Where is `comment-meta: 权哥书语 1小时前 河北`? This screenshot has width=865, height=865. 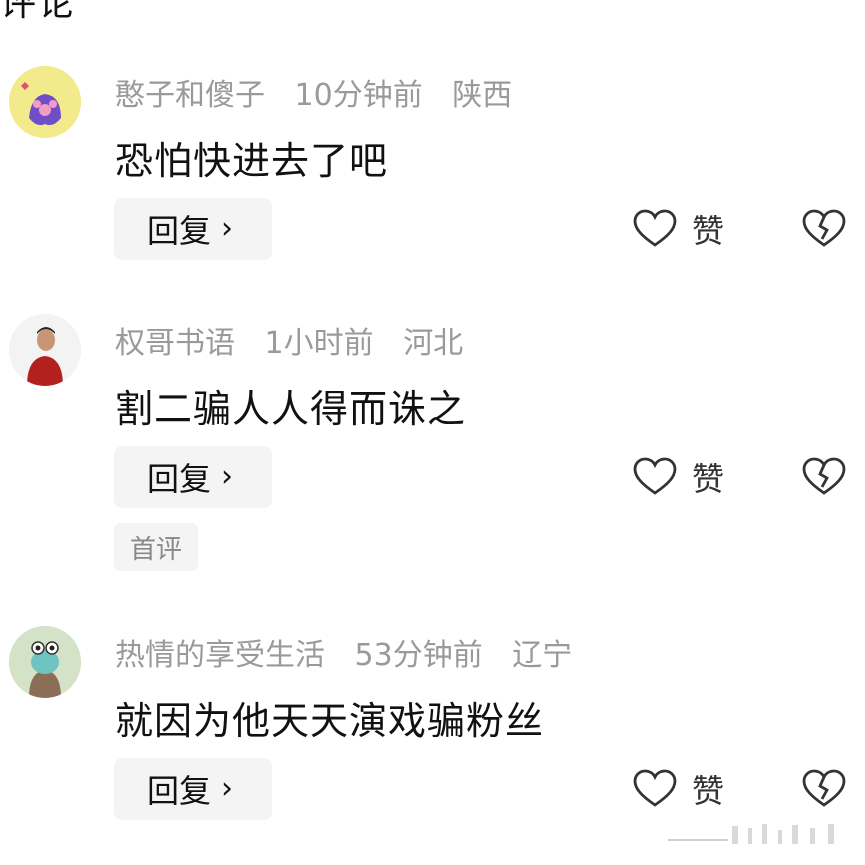 comment-meta: 权哥书语 1小时前 河北 is located at coordinates (299, 340).